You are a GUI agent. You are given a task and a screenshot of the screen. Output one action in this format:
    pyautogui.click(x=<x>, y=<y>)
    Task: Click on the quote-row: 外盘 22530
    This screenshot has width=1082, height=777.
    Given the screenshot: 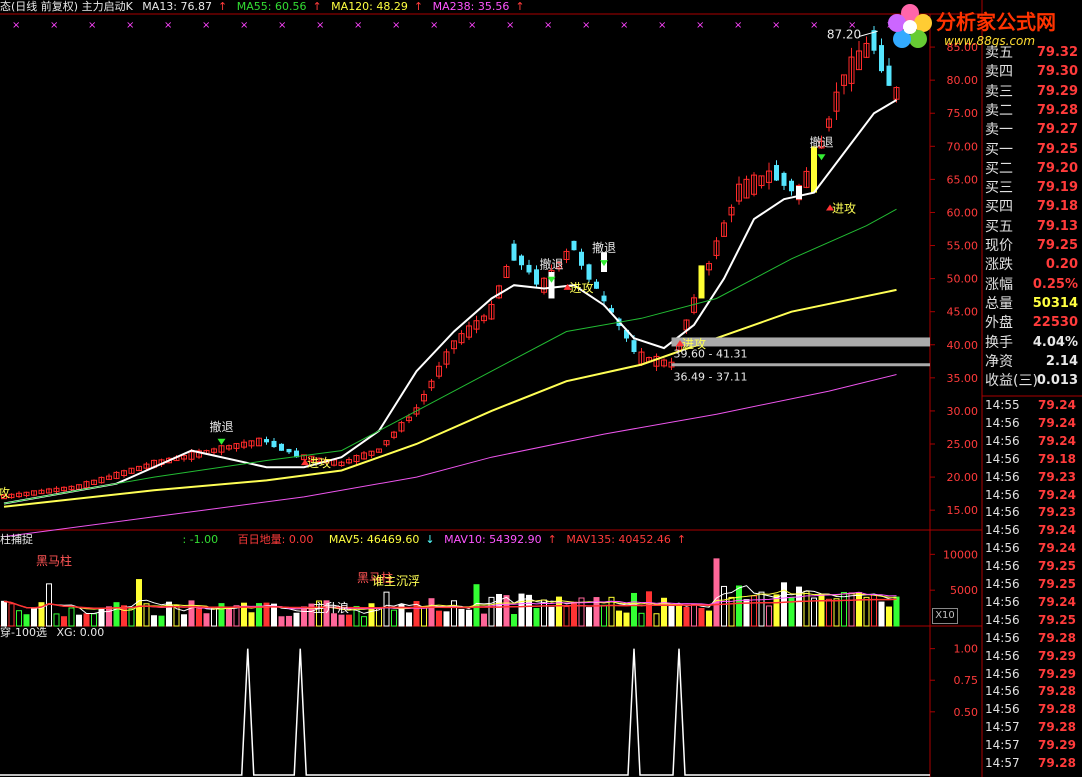 What is the action you would take?
    pyautogui.click(x=1032, y=323)
    